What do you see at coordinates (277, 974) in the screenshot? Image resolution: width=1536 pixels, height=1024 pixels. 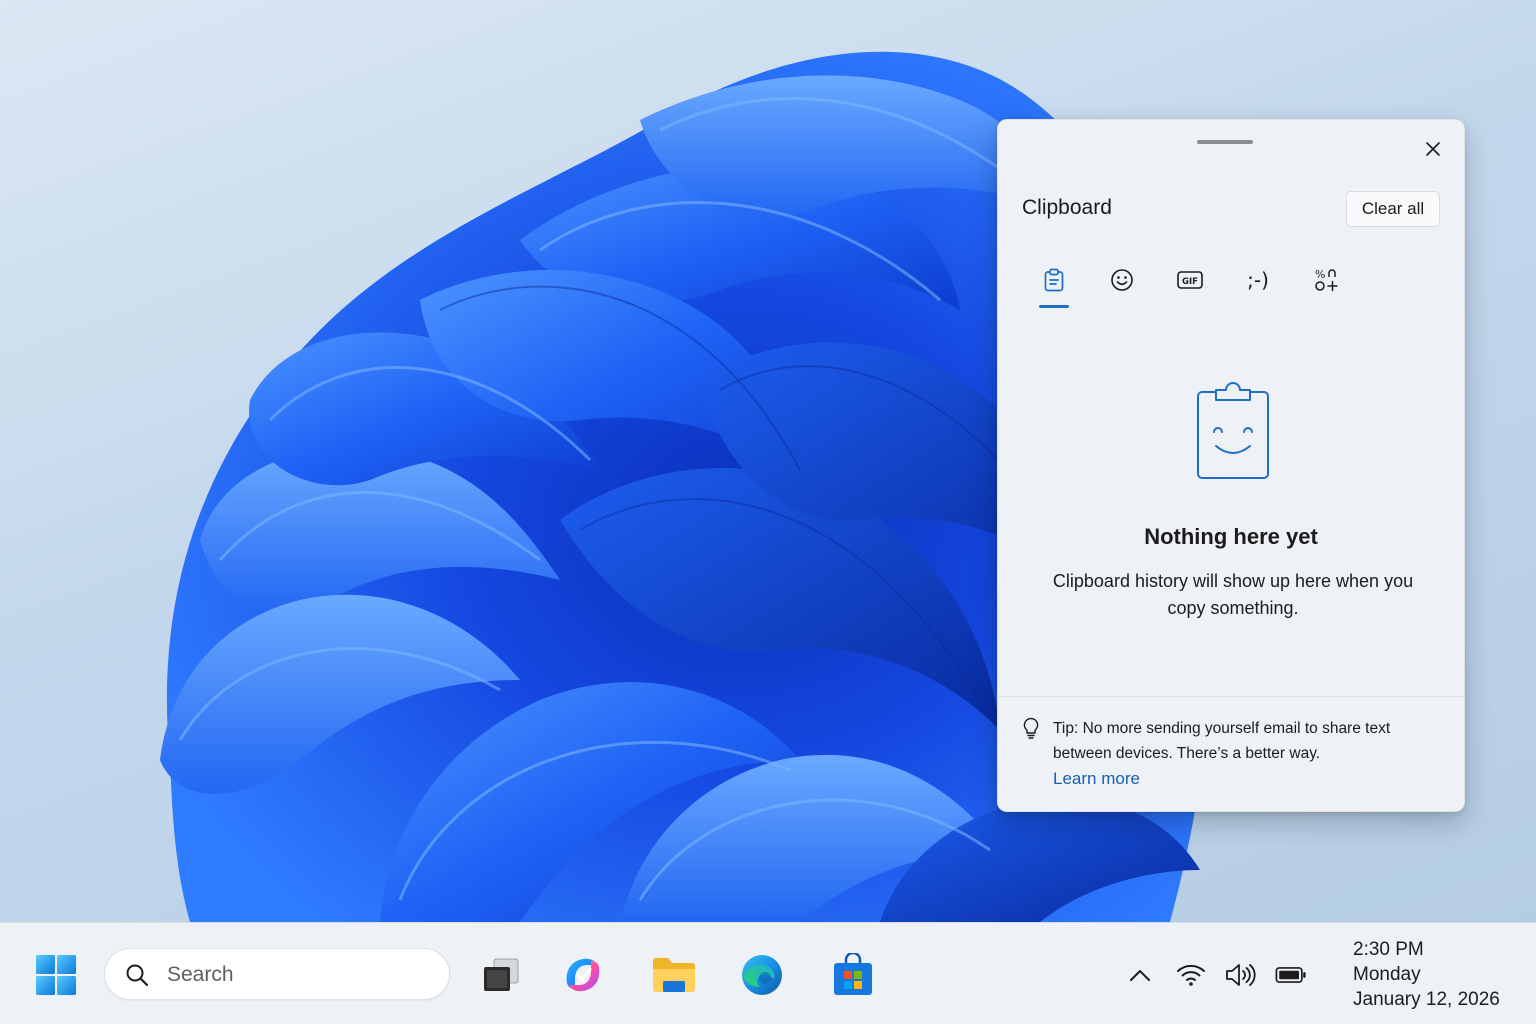 I see `taskbar-search-box: Search` at bounding box center [277, 974].